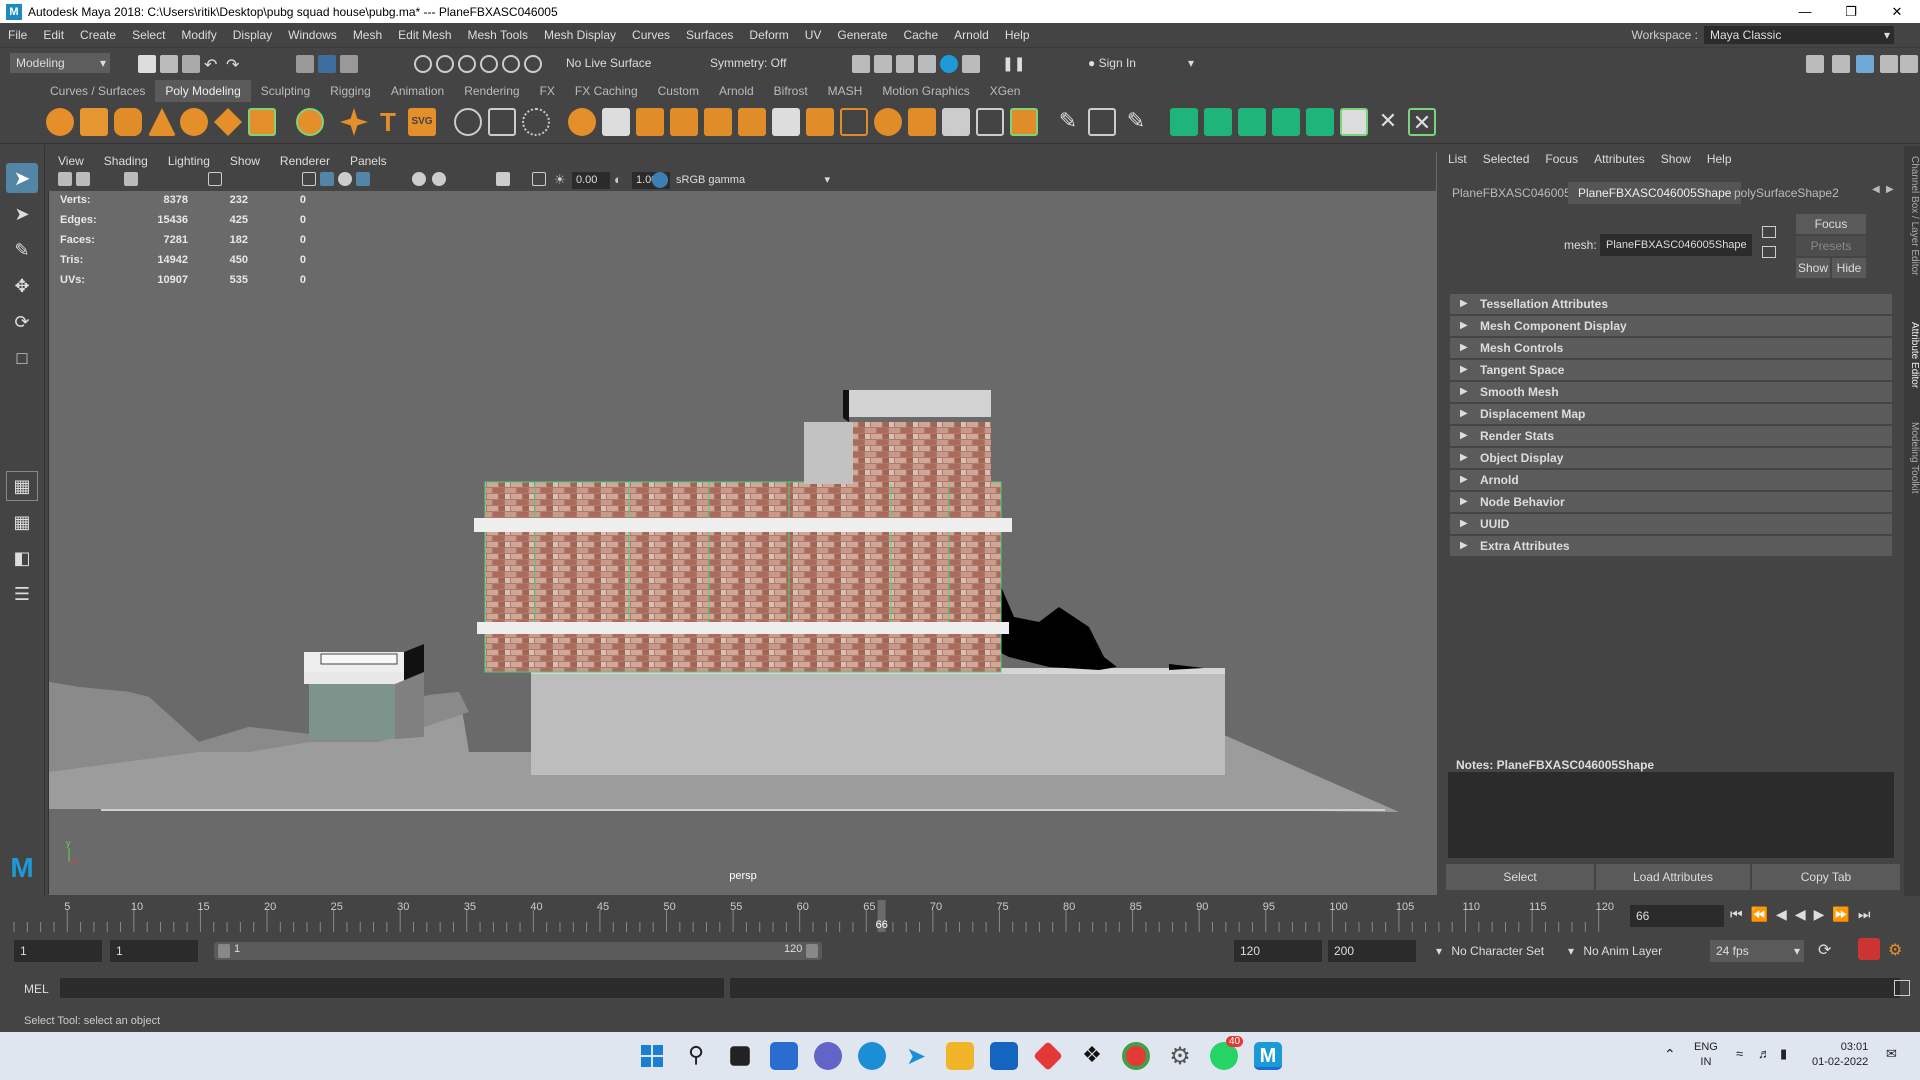 This screenshot has height=1080, width=1920. What do you see at coordinates (1800, 914) in the screenshot?
I see `play-back-icon: ◀` at bounding box center [1800, 914].